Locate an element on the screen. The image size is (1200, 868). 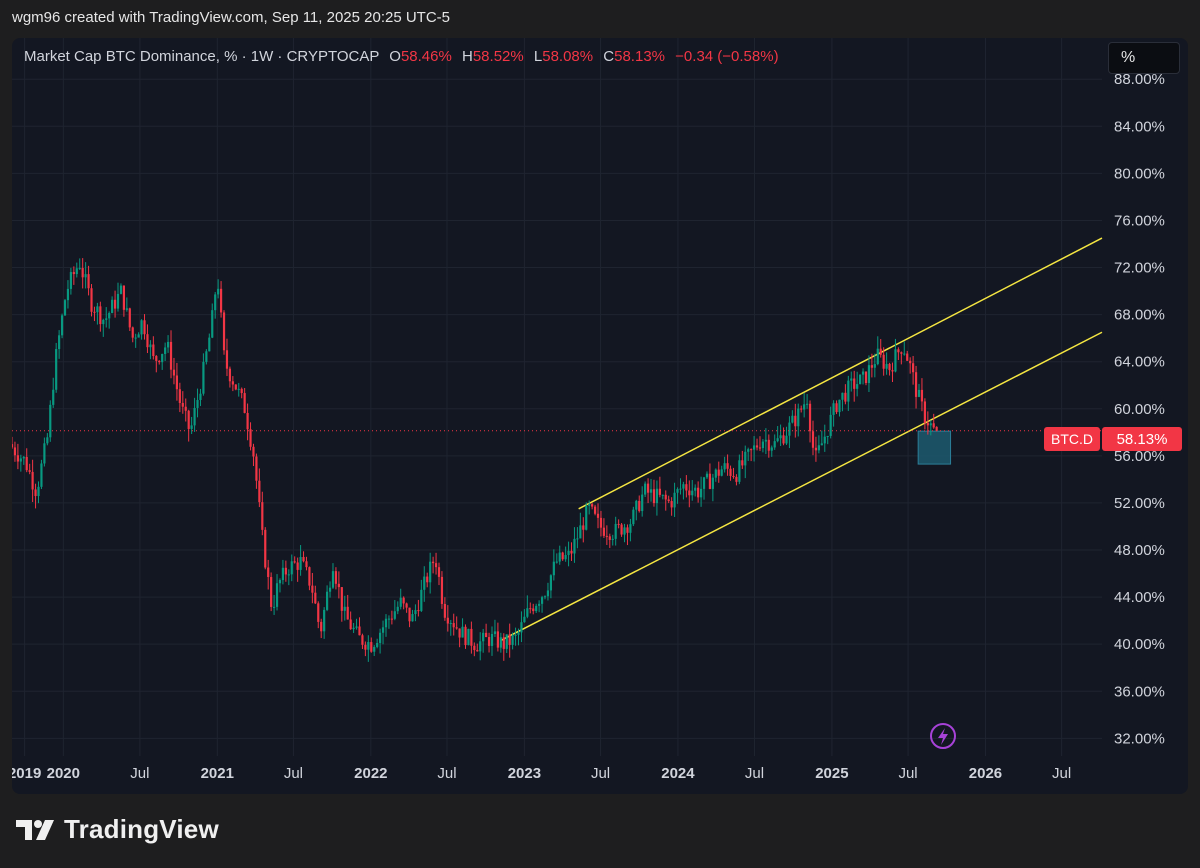
legend-open-value: 58.46% is located at coordinates (426, 56).